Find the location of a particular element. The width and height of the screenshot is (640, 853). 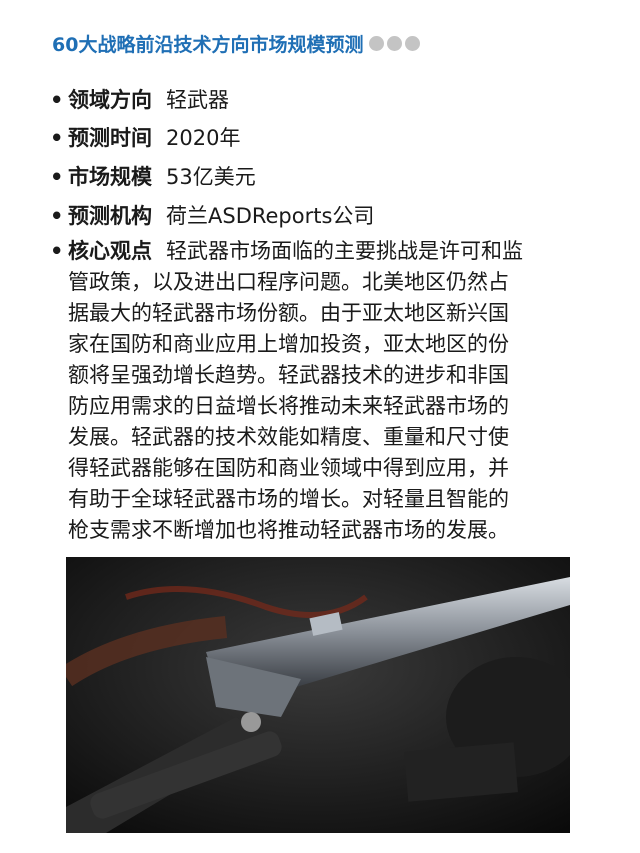

title-text: 60大战略前沿技术方向市场规模预测 is located at coordinates (208, 45).